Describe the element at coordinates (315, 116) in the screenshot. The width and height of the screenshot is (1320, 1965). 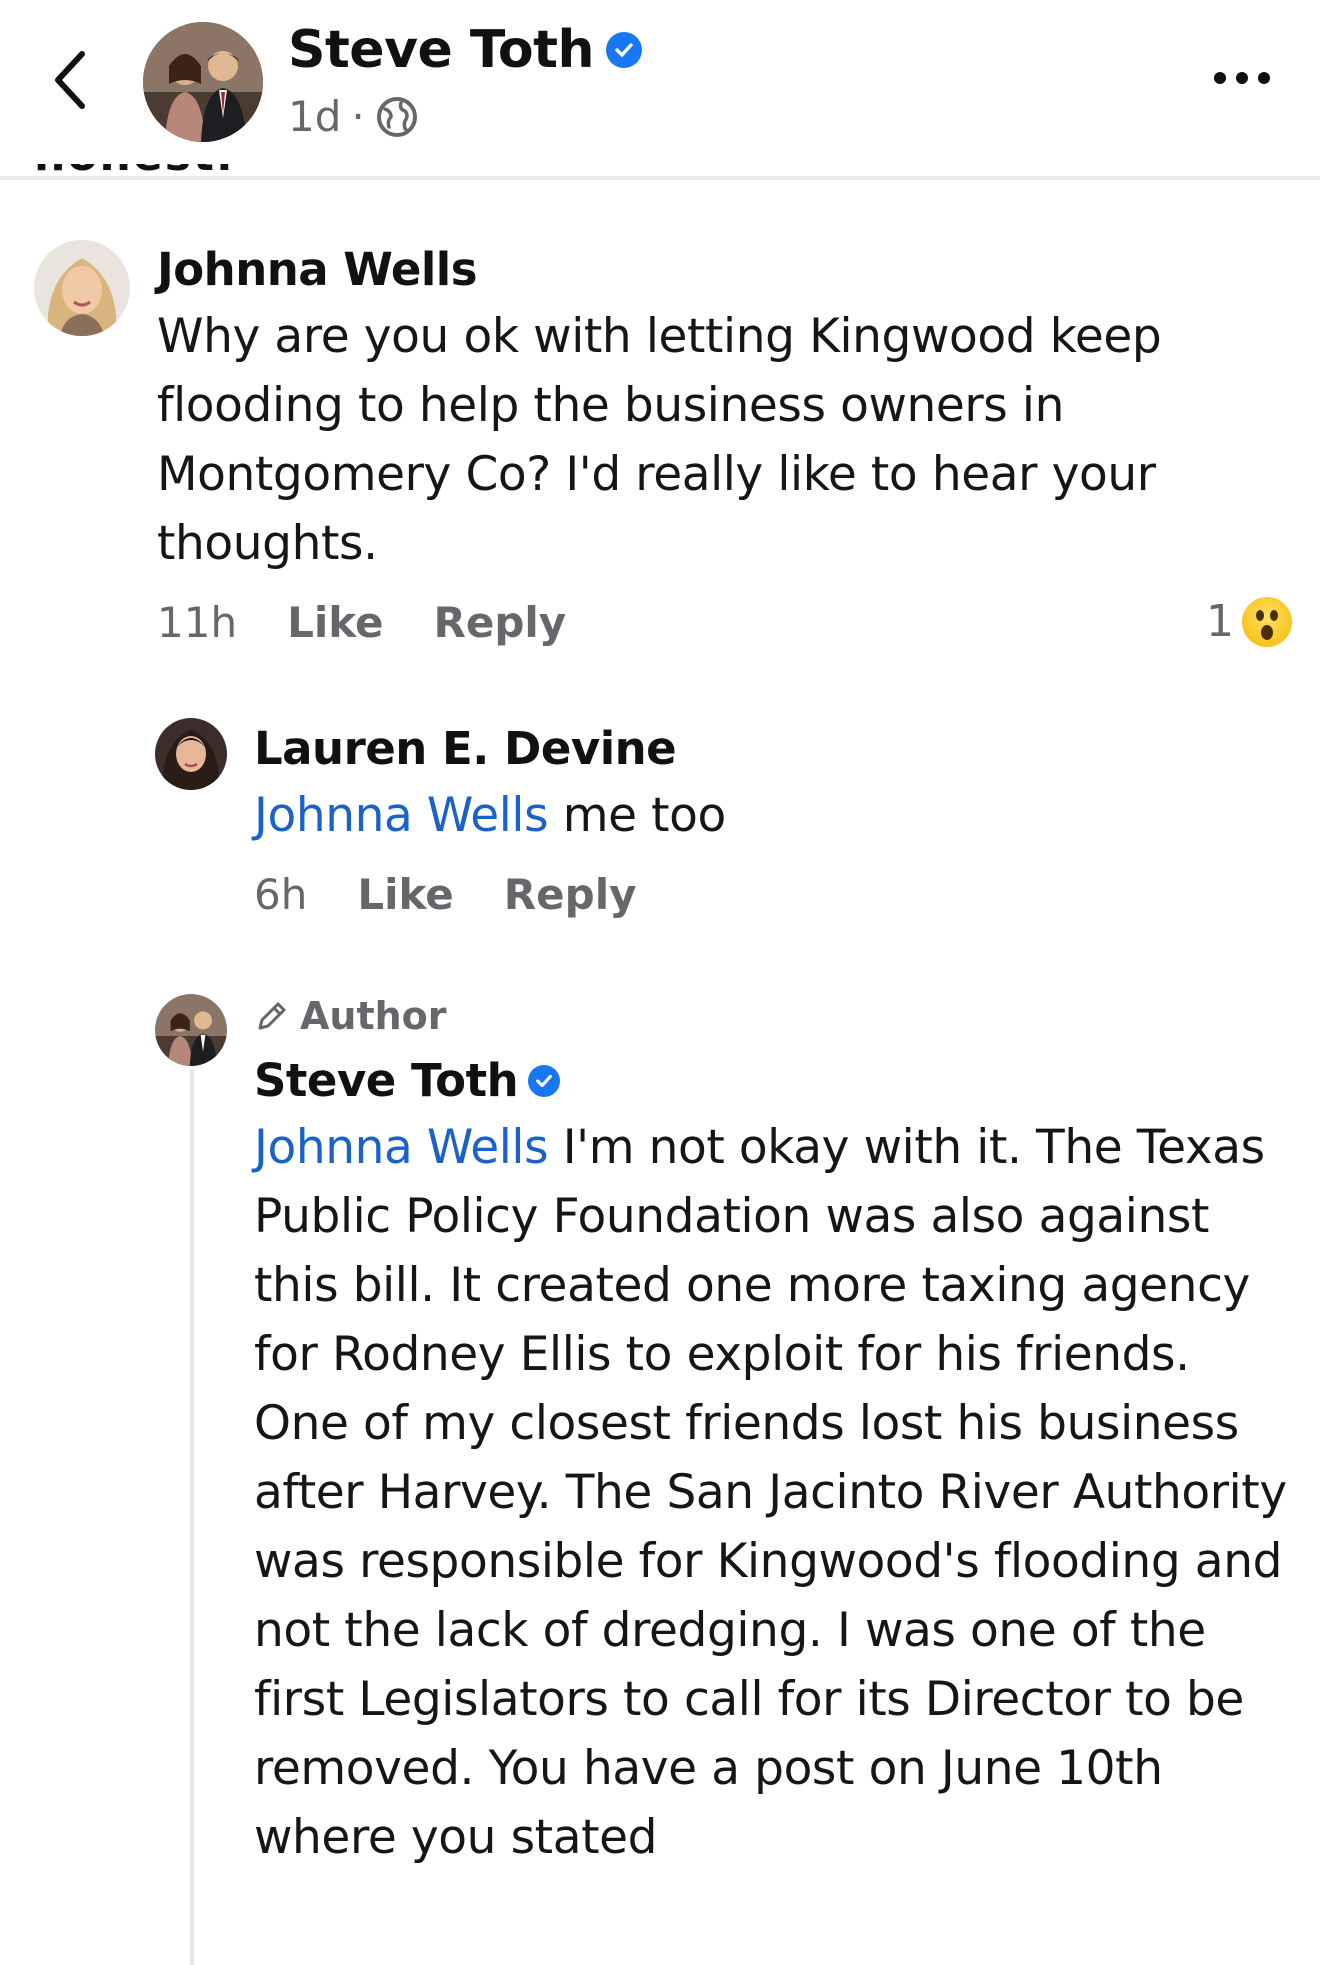
I see `post-time: 1d` at that location.